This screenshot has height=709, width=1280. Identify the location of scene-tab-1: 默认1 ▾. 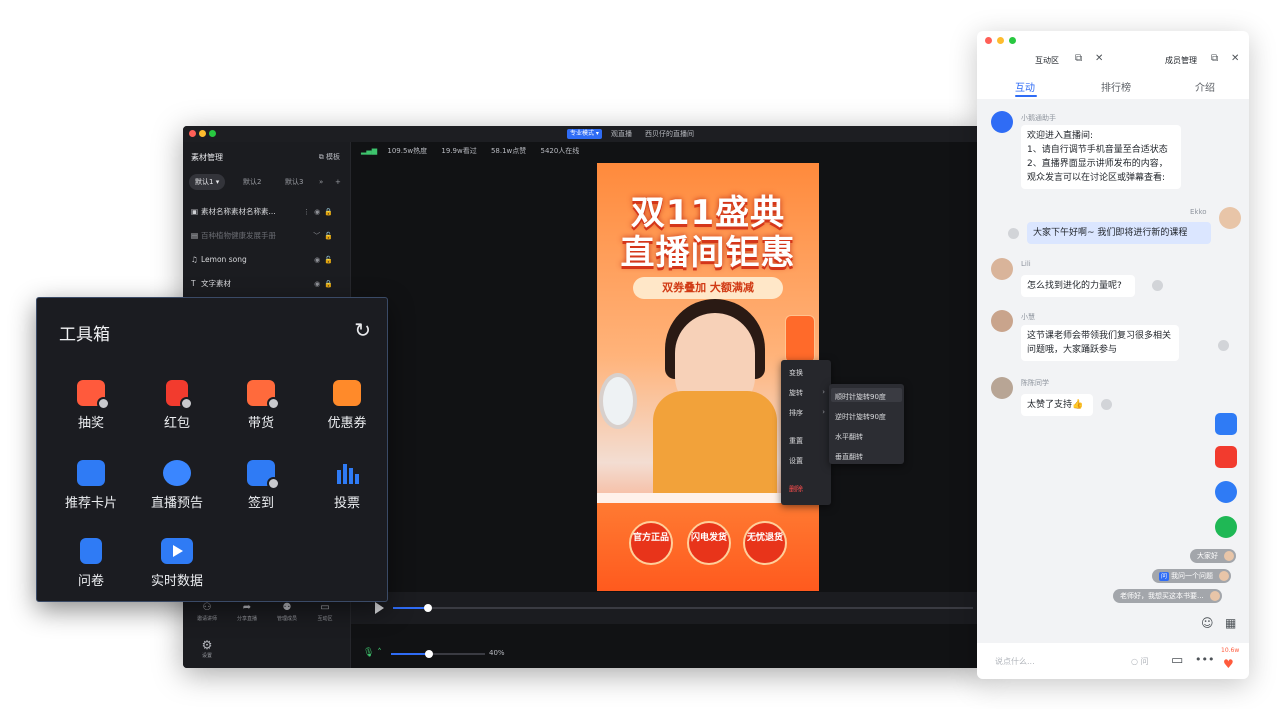
(207, 182).